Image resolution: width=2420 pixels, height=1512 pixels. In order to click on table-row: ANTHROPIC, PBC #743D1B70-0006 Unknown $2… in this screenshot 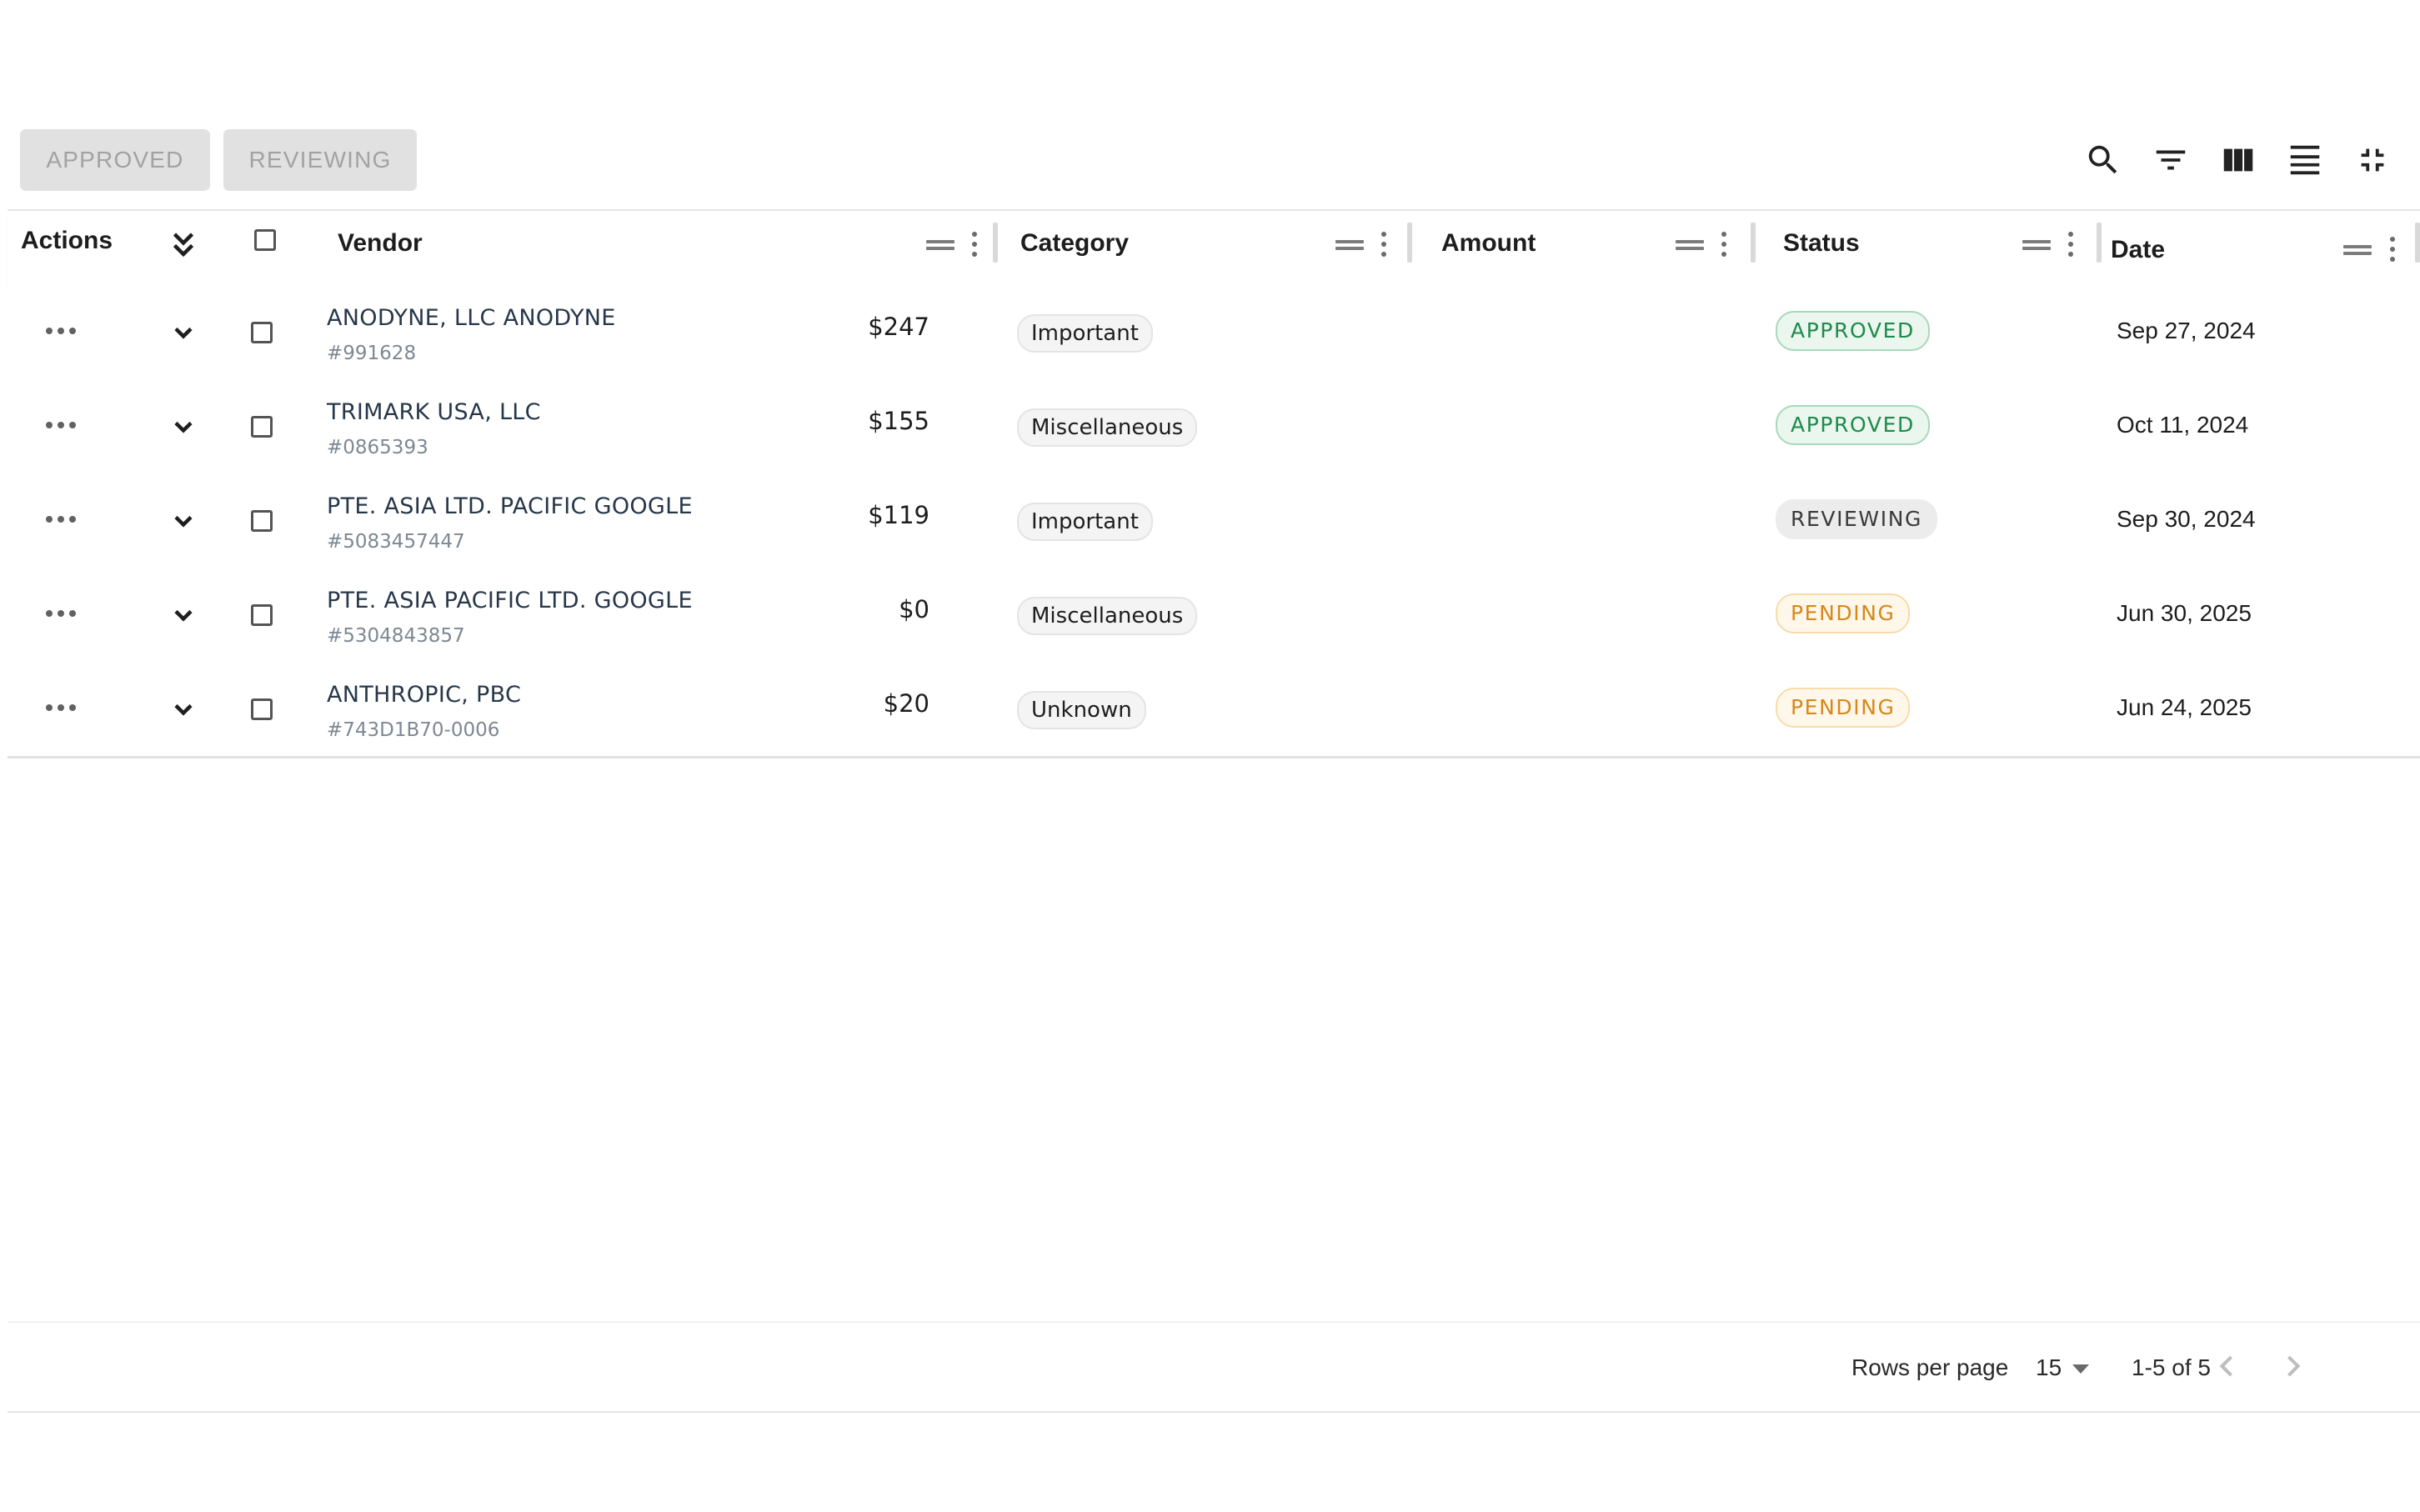, I will do `click(1214, 711)`.